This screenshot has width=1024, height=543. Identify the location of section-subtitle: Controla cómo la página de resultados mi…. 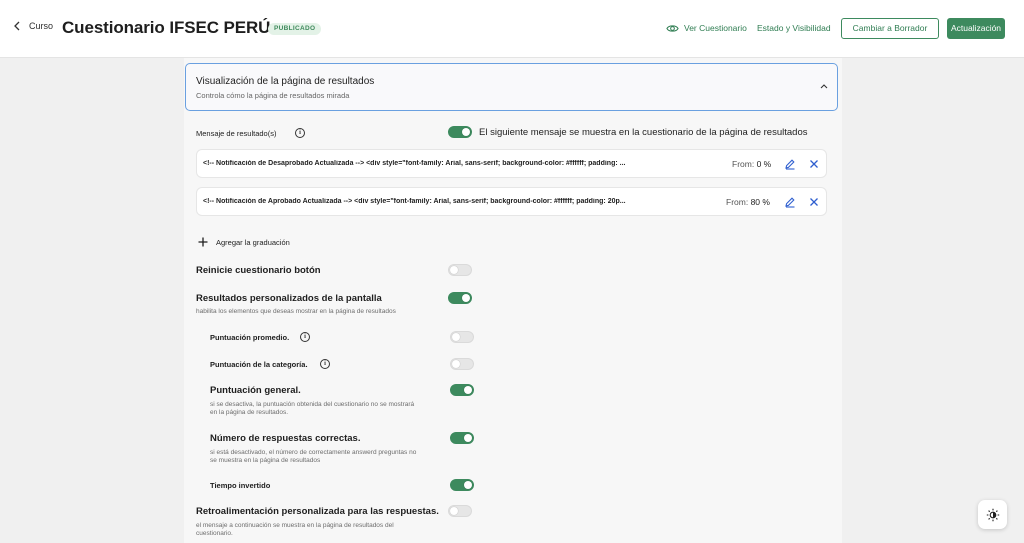
(273, 95).